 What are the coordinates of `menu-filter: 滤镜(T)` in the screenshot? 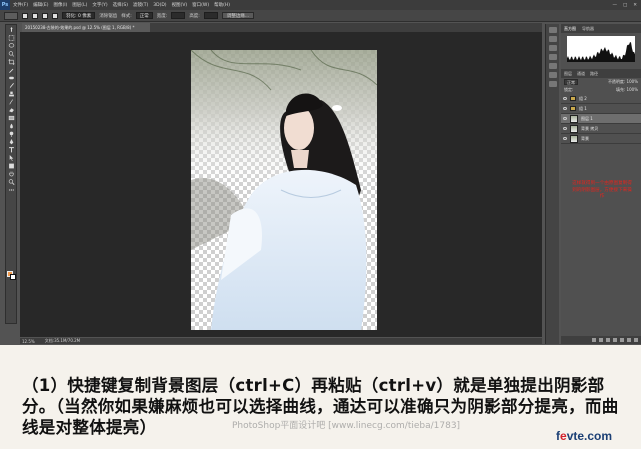 It's located at (140, 5).